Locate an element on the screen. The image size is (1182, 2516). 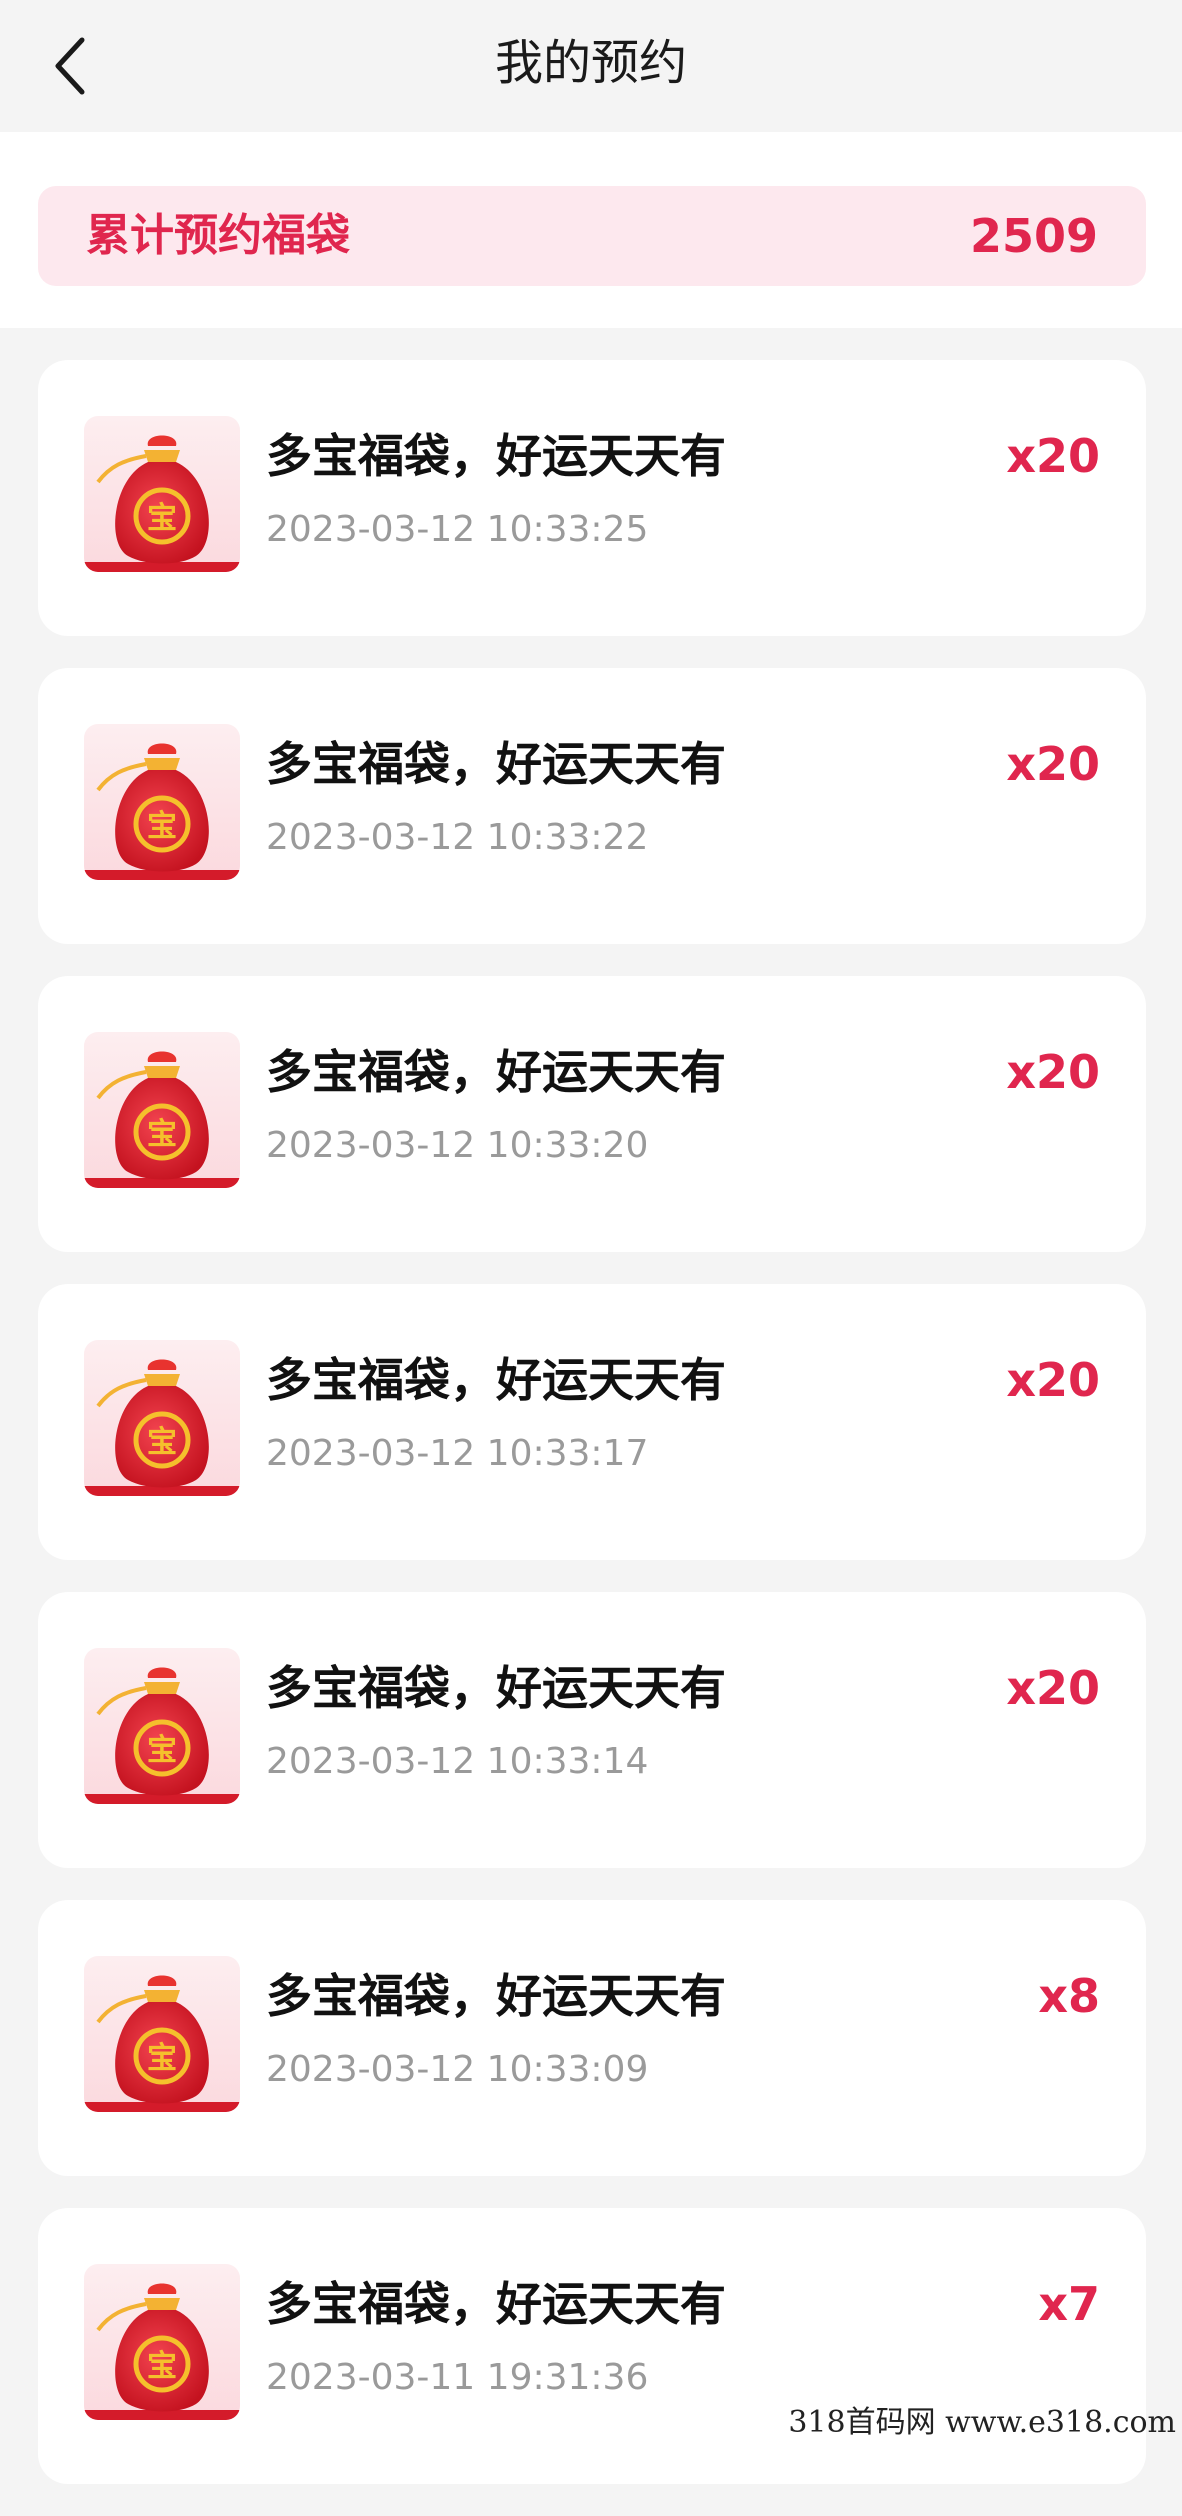
list-item: 宝 多宝福袋，好运天天有 2023-03-12 10:33:20 x20 is located at coordinates (592, 1114).